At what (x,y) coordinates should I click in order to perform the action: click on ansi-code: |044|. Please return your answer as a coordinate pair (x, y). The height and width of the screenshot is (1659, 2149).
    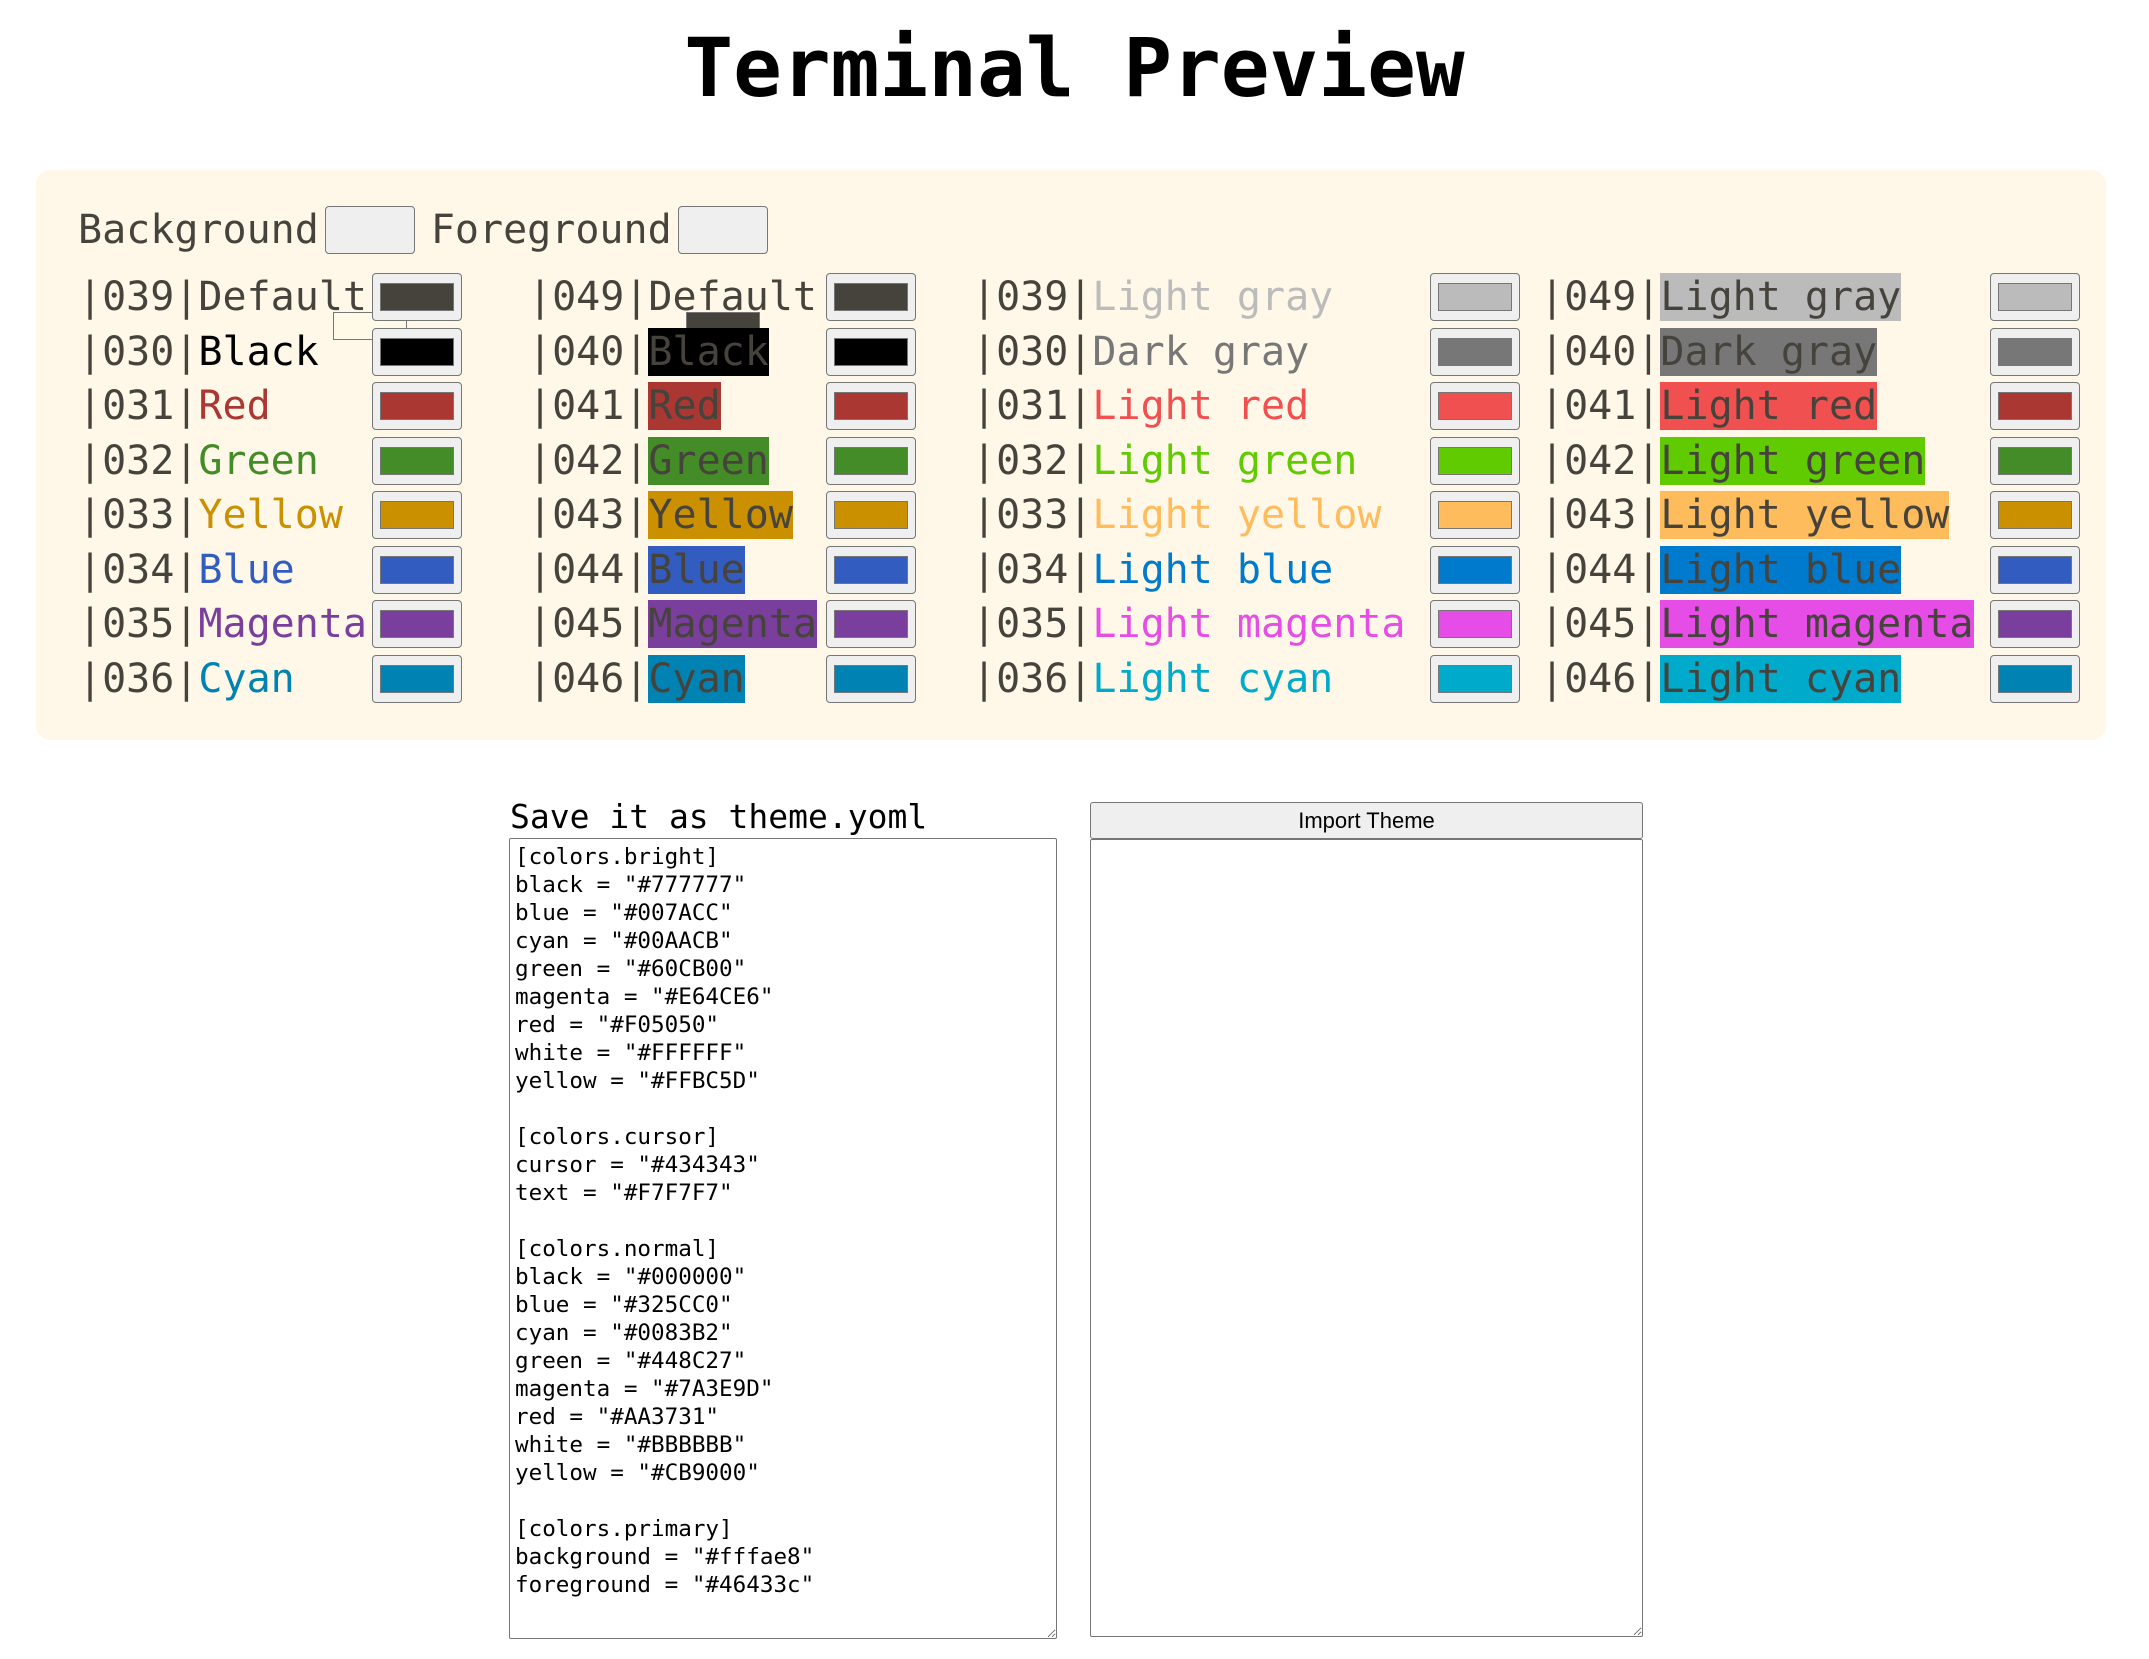
    Looking at the image, I should click on (588, 569).